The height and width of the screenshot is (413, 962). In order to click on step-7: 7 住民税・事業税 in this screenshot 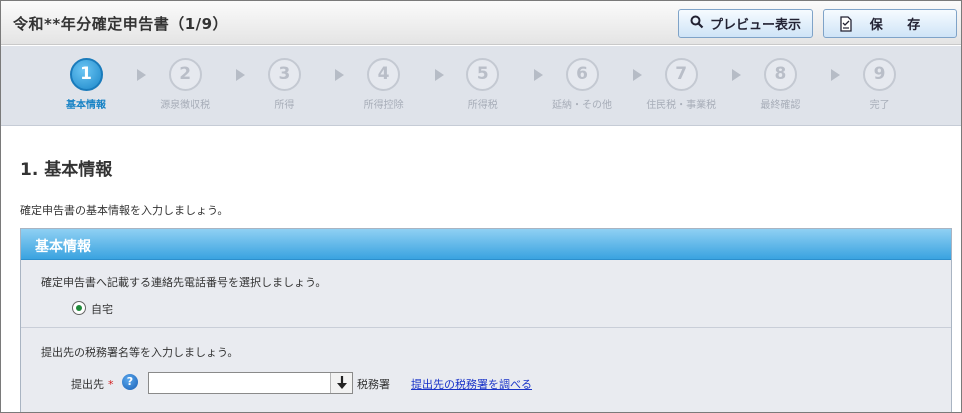, I will do `click(681, 84)`.